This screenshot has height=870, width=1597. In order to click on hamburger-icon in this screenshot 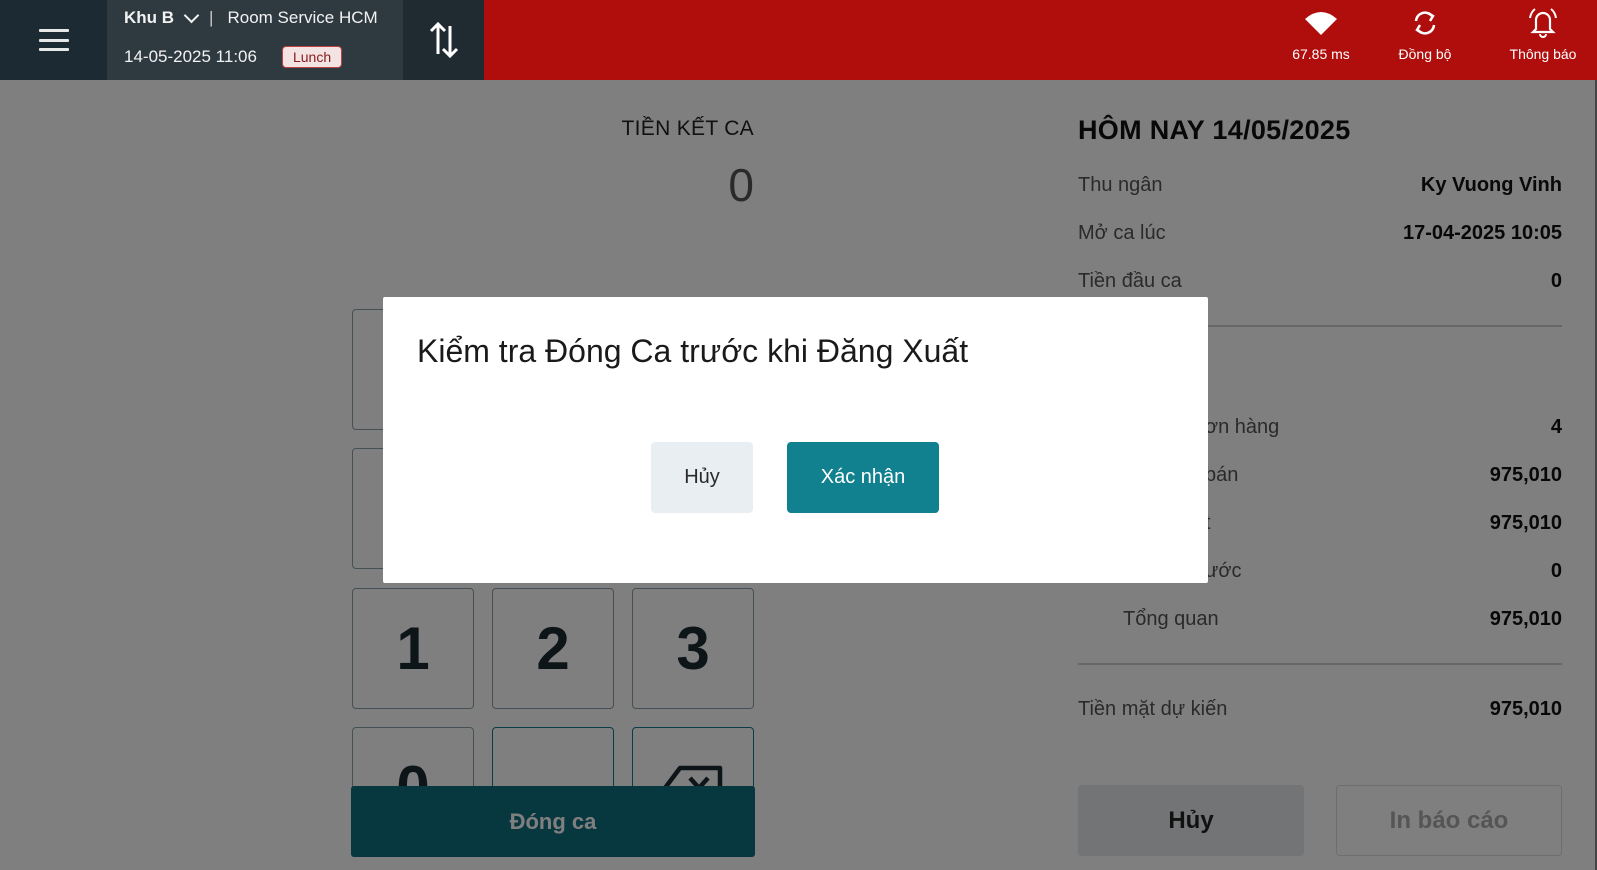, I will do `click(53, 40)`.